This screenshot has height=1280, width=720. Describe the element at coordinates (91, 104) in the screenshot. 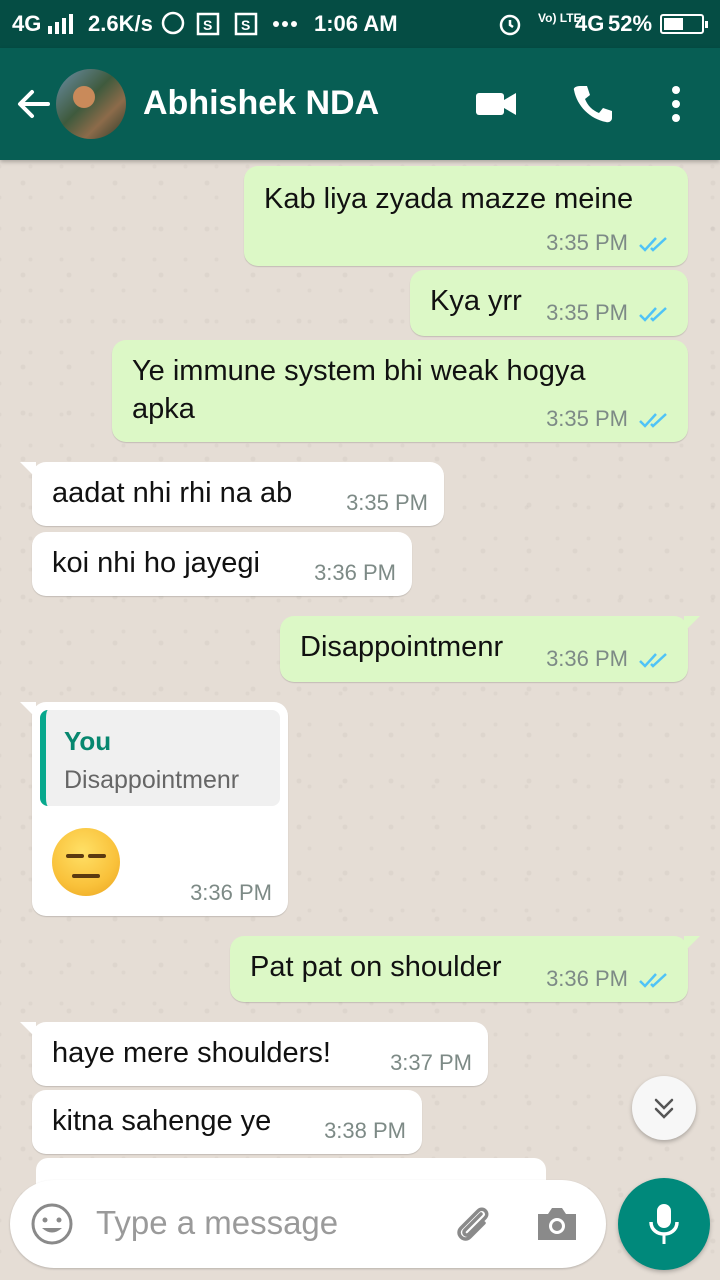

I see `contact-avatar` at that location.